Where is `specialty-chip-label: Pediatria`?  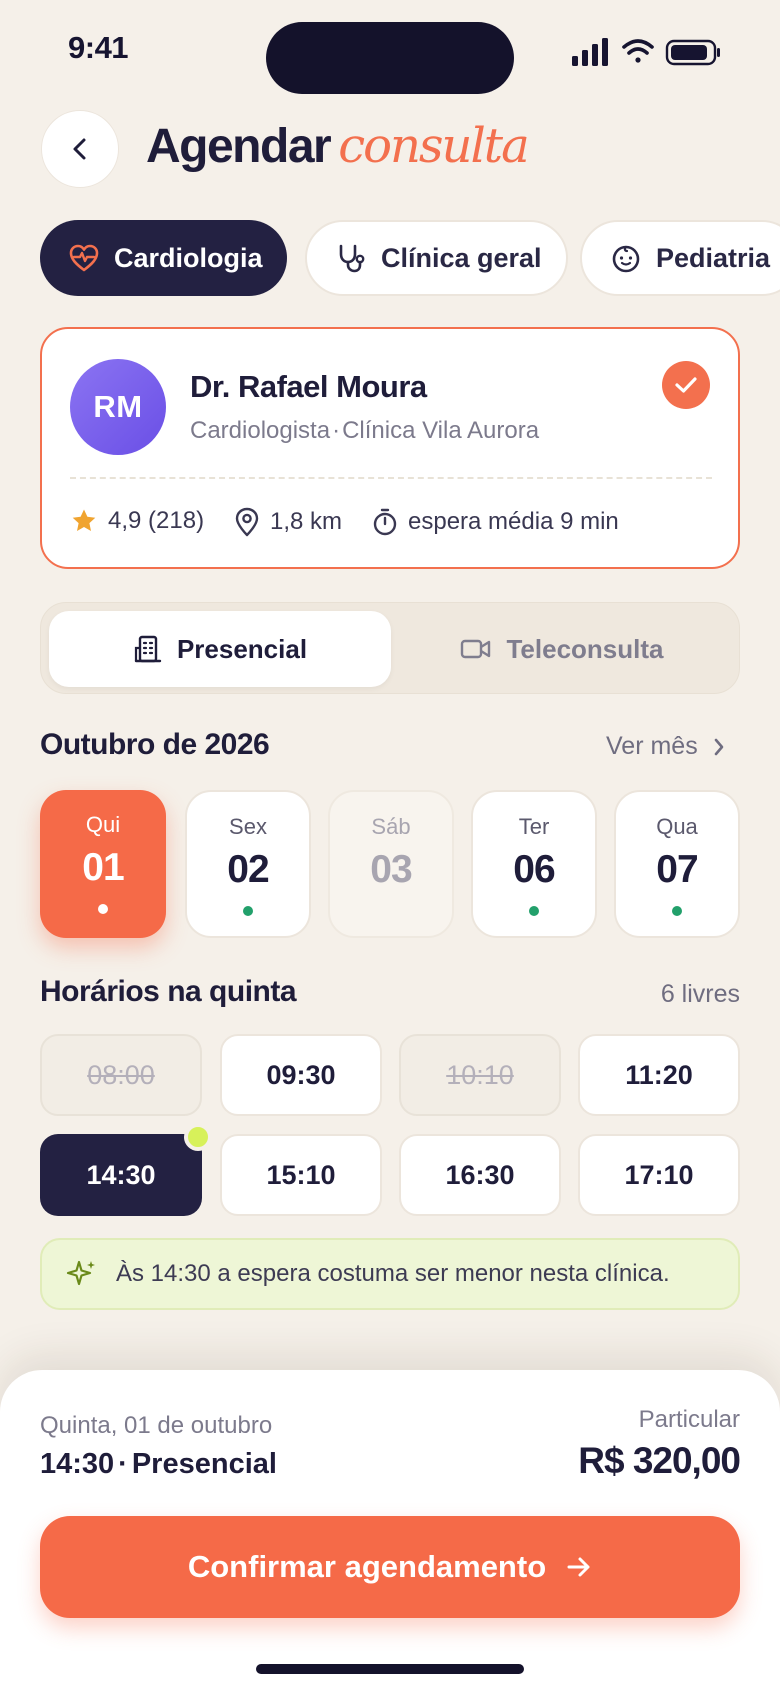
specialty-chip-label: Pediatria is located at coordinates (713, 257).